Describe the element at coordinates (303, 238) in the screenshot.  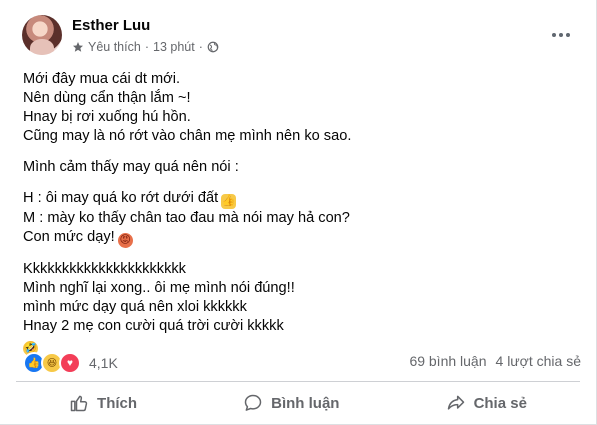
I see `text-line-with-emoji: Con mức dạy! 😡` at that location.